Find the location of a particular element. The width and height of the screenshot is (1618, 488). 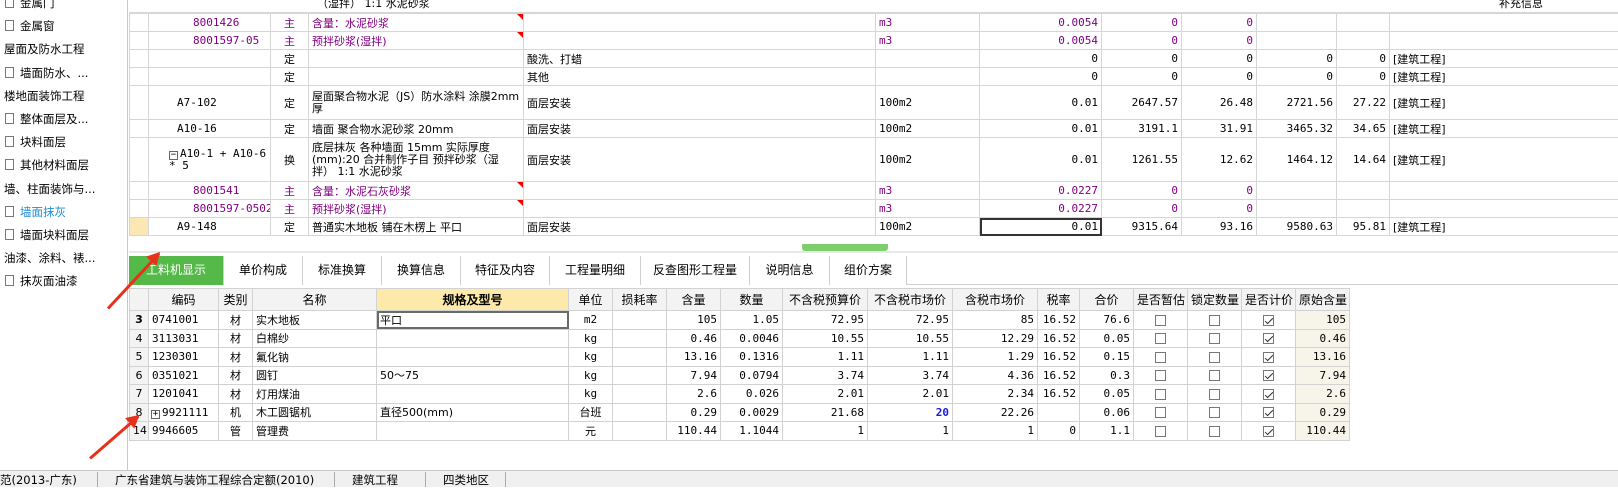

tab-4: 特征及内容 is located at coordinates (505, 270).